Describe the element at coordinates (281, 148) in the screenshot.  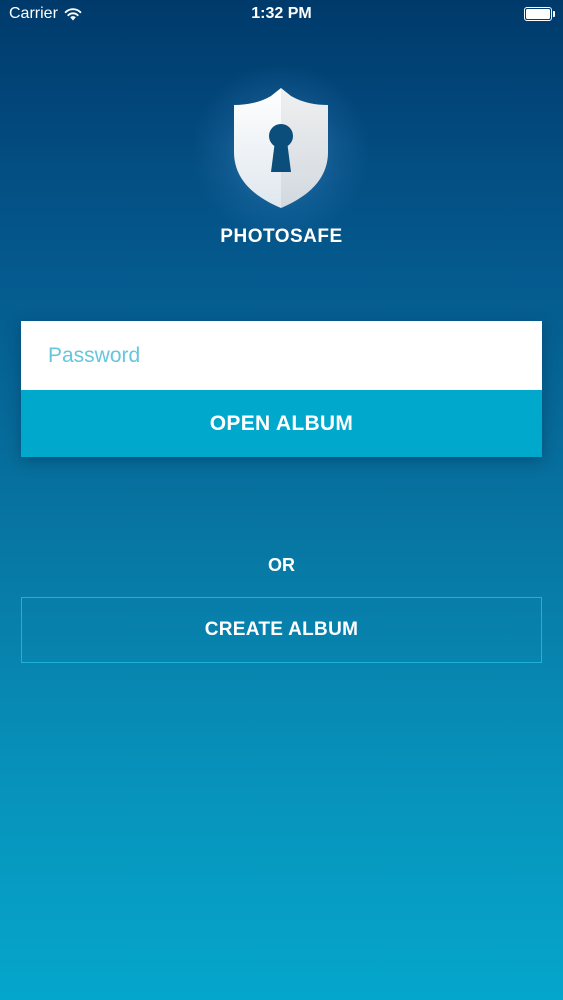
I see `shield-keyhole-icon` at that location.